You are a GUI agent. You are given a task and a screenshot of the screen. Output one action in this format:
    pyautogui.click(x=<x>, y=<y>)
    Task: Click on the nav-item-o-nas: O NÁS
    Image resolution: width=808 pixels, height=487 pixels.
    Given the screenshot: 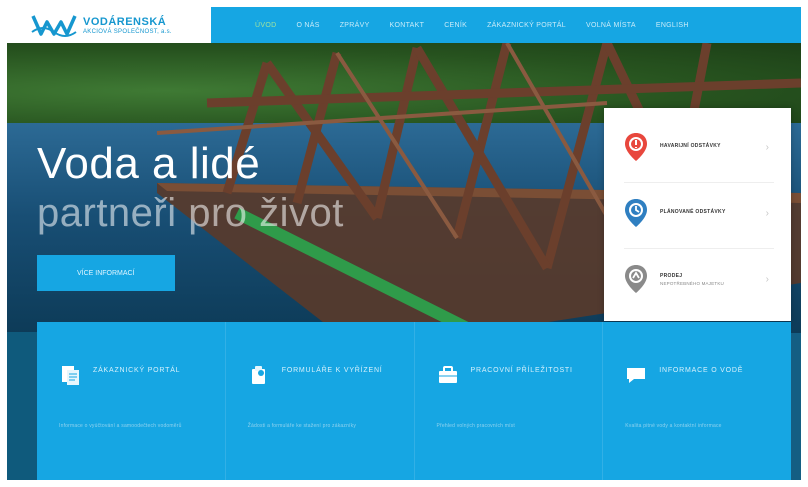 What is the action you would take?
    pyautogui.click(x=307, y=25)
    